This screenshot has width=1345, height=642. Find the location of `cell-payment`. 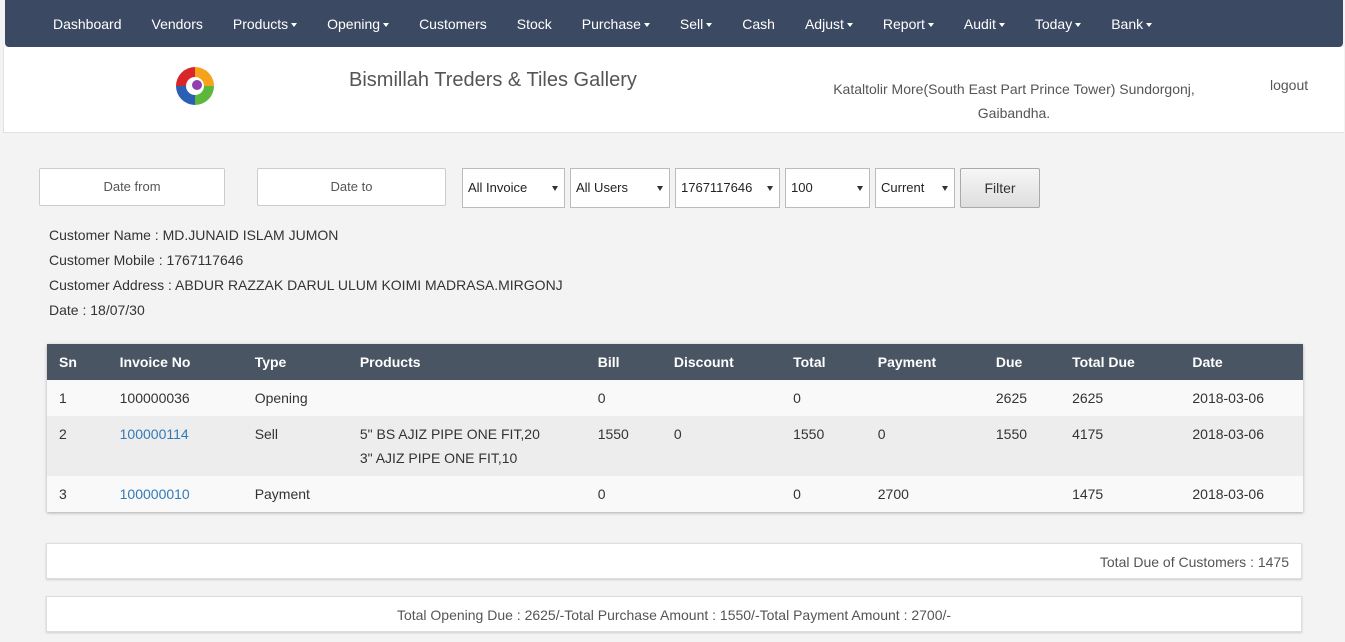

cell-payment is located at coordinates (925, 398).